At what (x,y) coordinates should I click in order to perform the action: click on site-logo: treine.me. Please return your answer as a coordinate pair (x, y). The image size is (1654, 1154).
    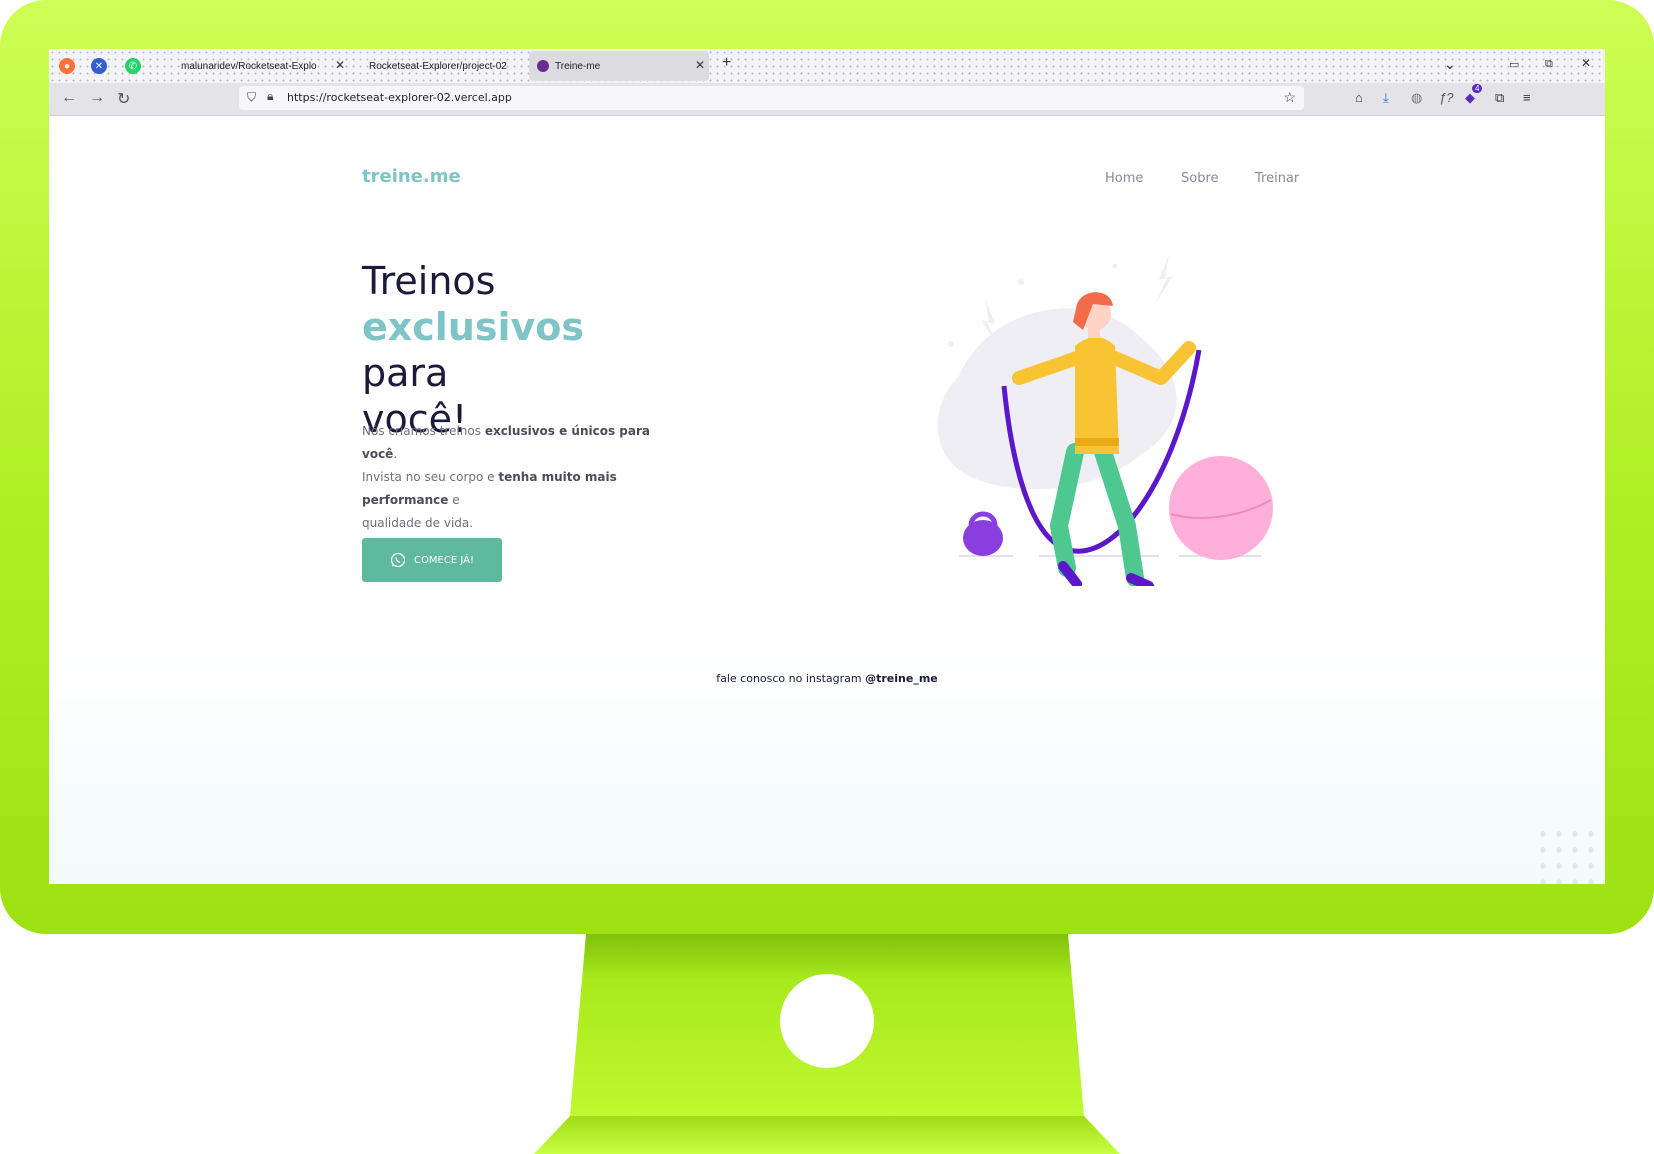
    Looking at the image, I should click on (411, 176).